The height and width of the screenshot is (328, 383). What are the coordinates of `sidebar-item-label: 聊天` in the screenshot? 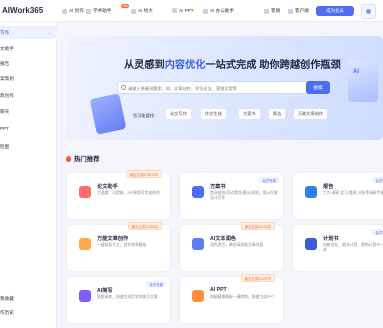 It's located at (5, 111).